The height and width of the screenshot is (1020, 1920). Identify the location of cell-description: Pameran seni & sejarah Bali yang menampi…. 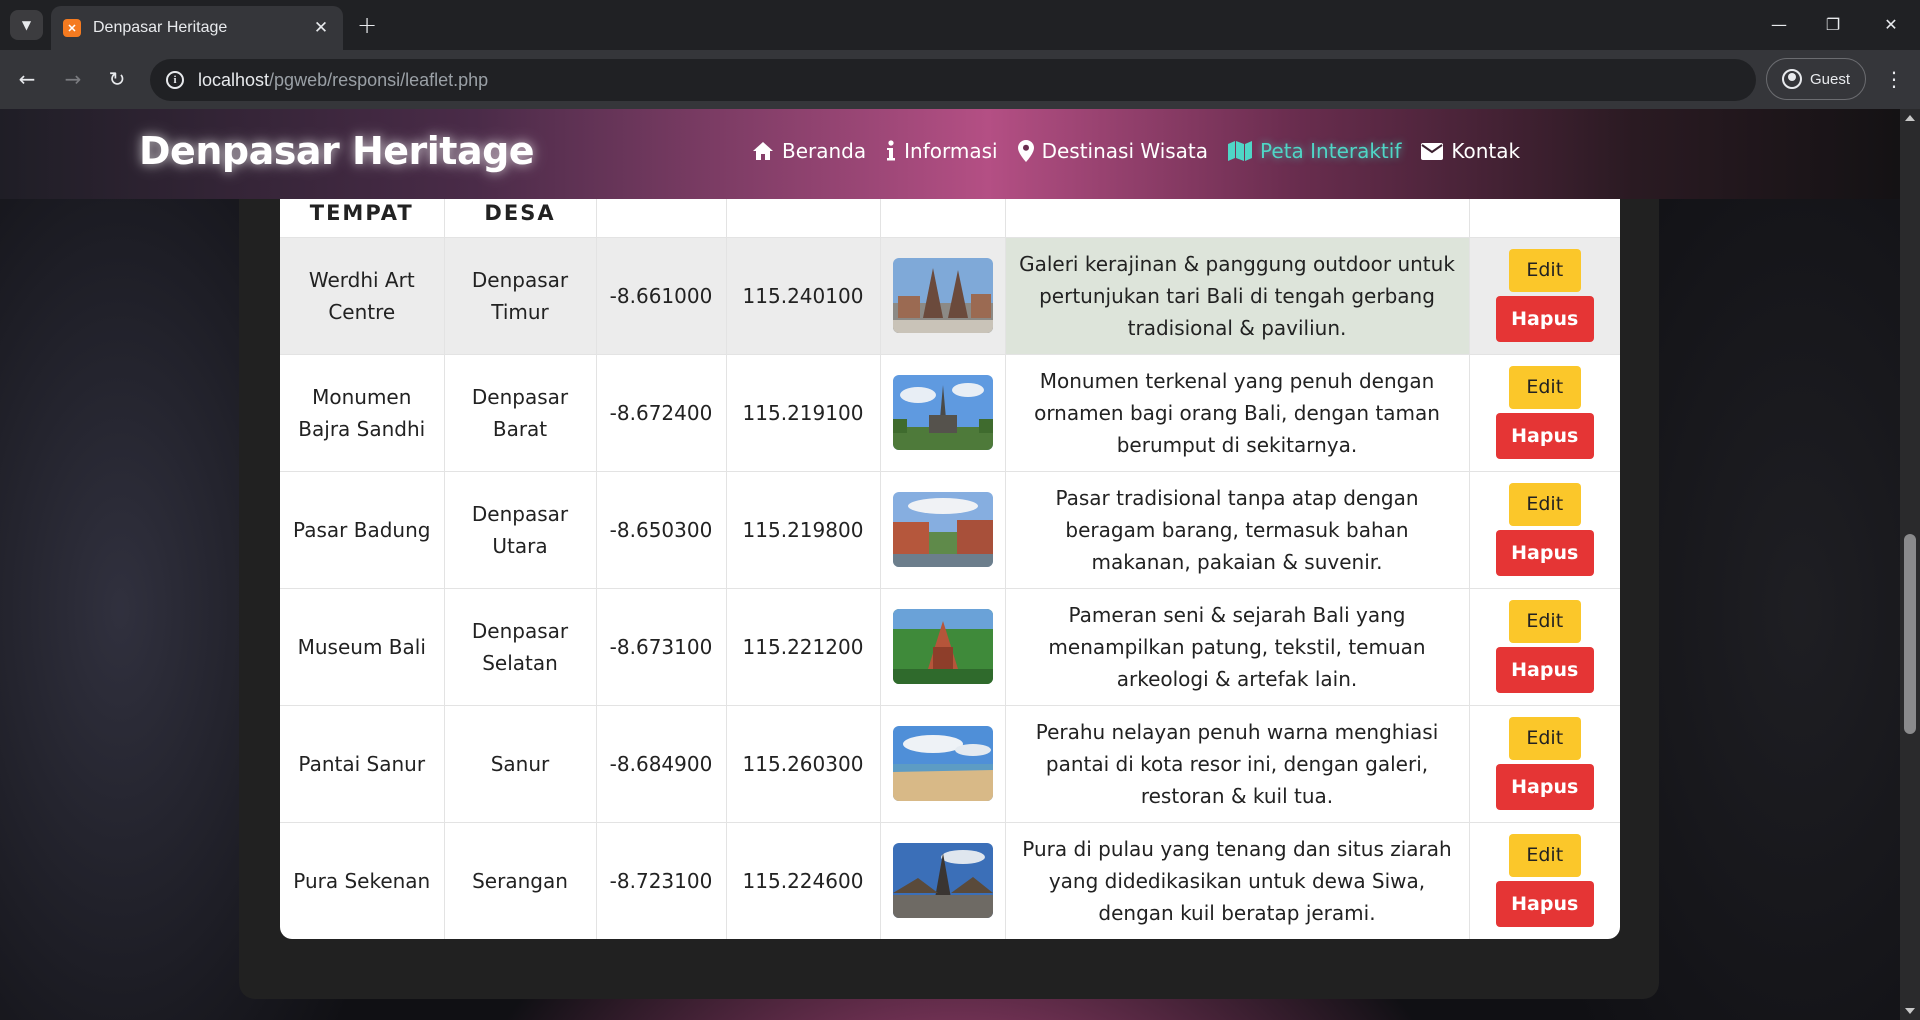
(1237, 647).